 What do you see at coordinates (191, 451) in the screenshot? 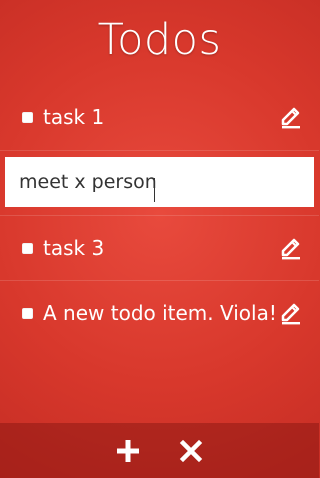
I see `close-icon` at bounding box center [191, 451].